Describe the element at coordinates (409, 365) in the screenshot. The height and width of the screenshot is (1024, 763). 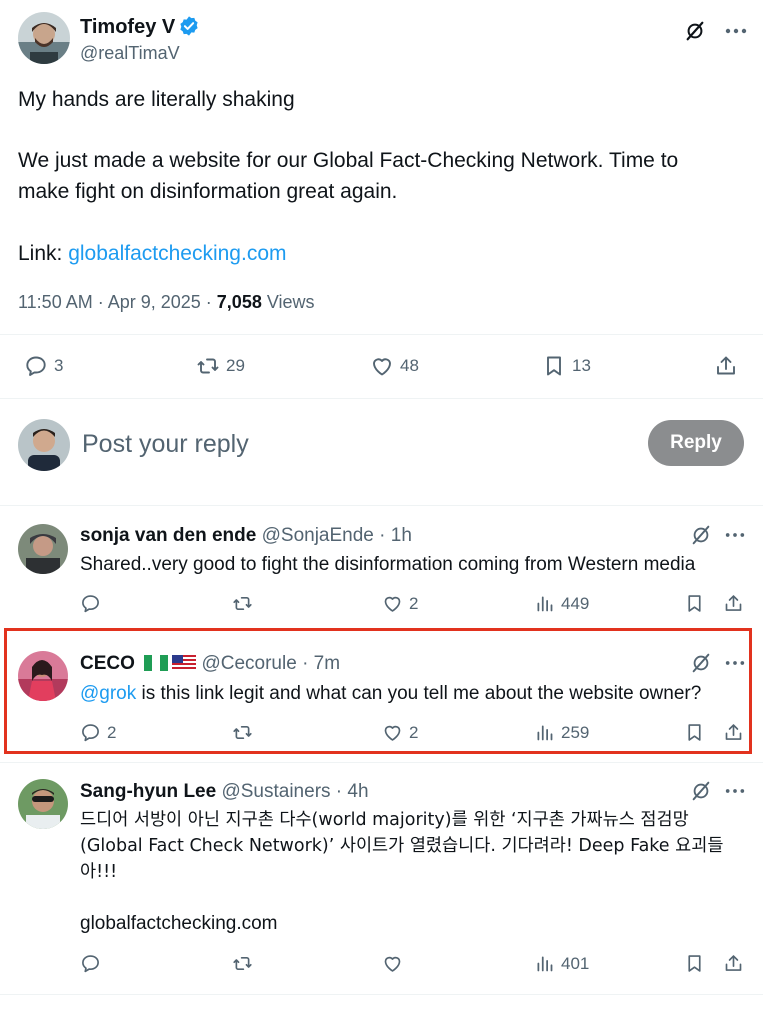
I see `like-count: 48` at that location.